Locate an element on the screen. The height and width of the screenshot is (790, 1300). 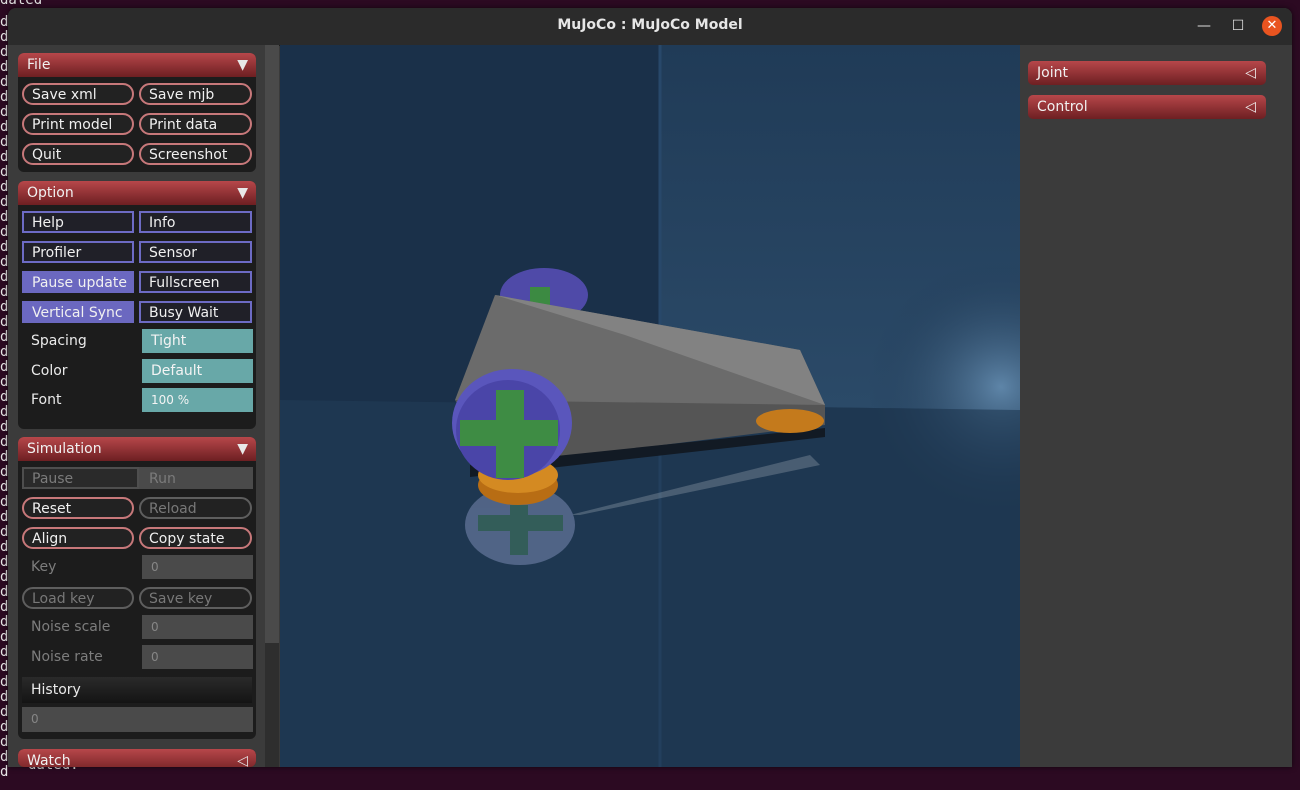
print-data-button: Print data is located at coordinates (195, 124).